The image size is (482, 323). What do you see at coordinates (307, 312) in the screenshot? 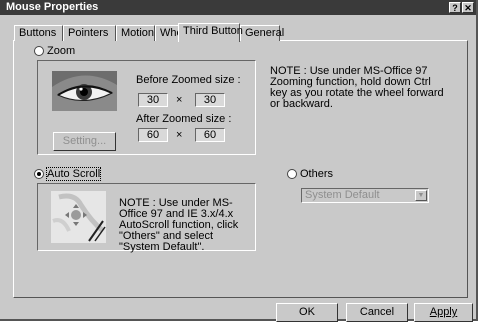
I see `ok-button: OK` at bounding box center [307, 312].